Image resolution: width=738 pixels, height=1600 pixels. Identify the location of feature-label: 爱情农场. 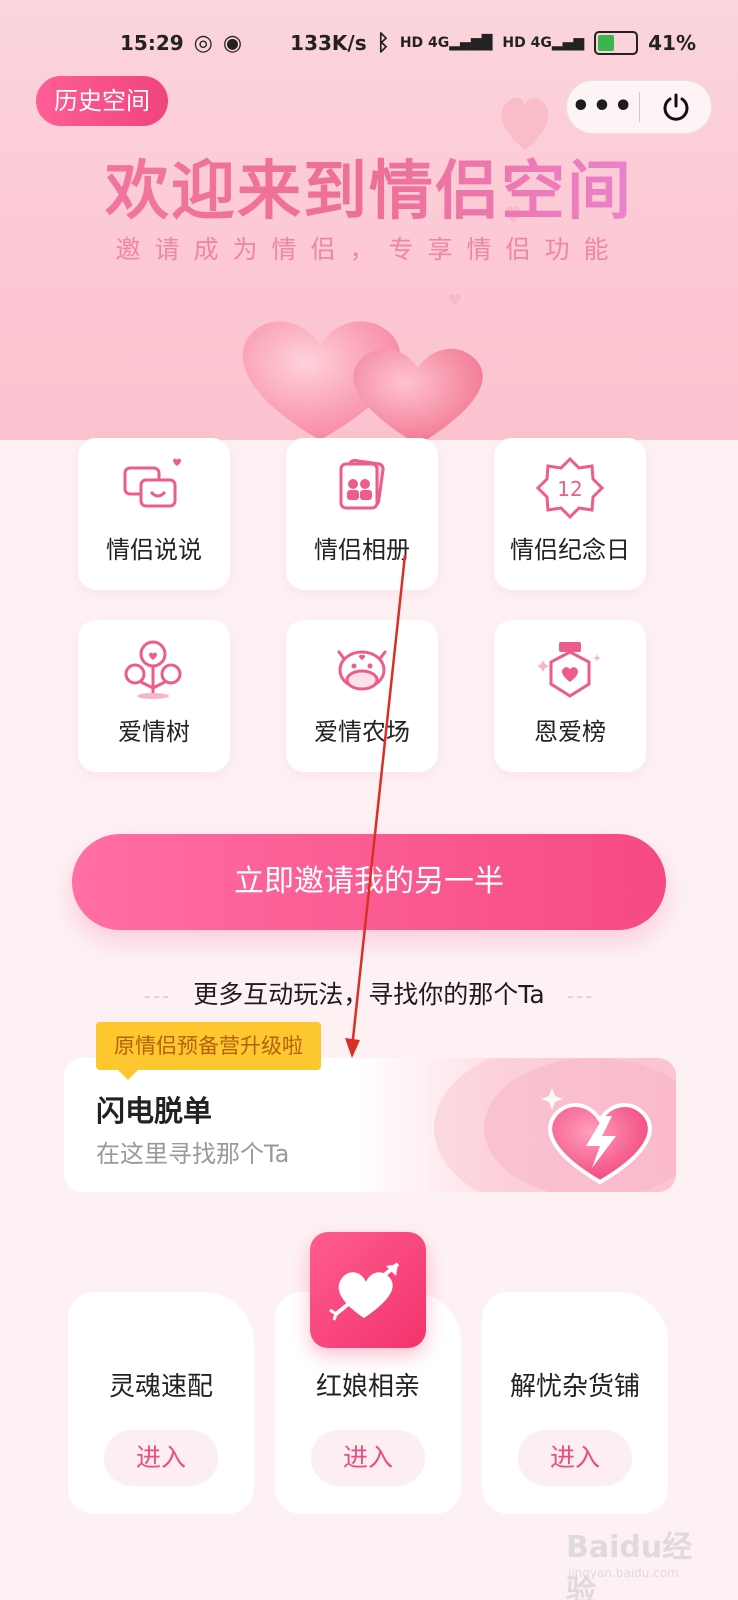
(362, 732).